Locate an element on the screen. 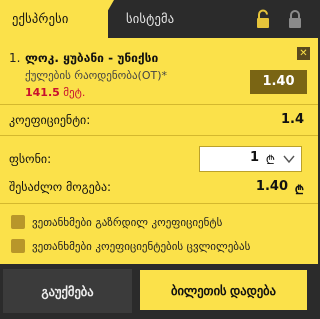 This screenshot has height=319, width=320. chevron-down-icon is located at coordinates (289, 159).